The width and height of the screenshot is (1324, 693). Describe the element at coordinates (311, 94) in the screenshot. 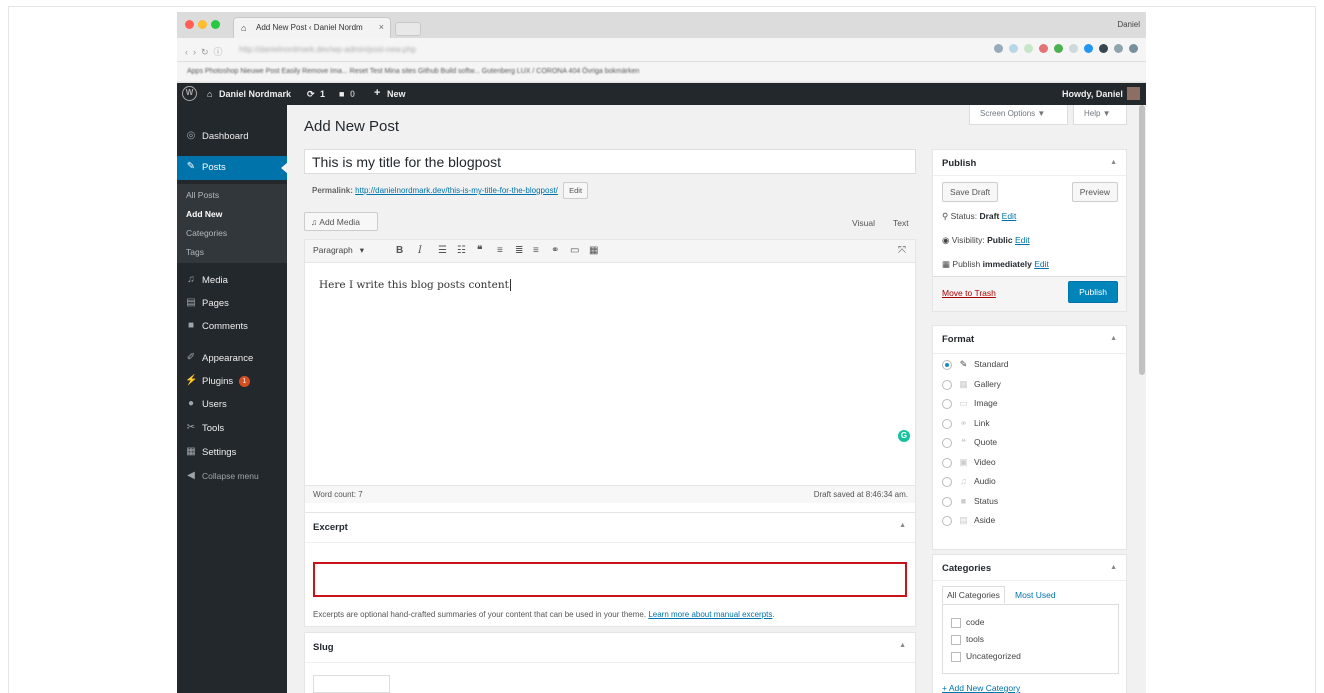

I see `updates-icon: ⟳` at that location.